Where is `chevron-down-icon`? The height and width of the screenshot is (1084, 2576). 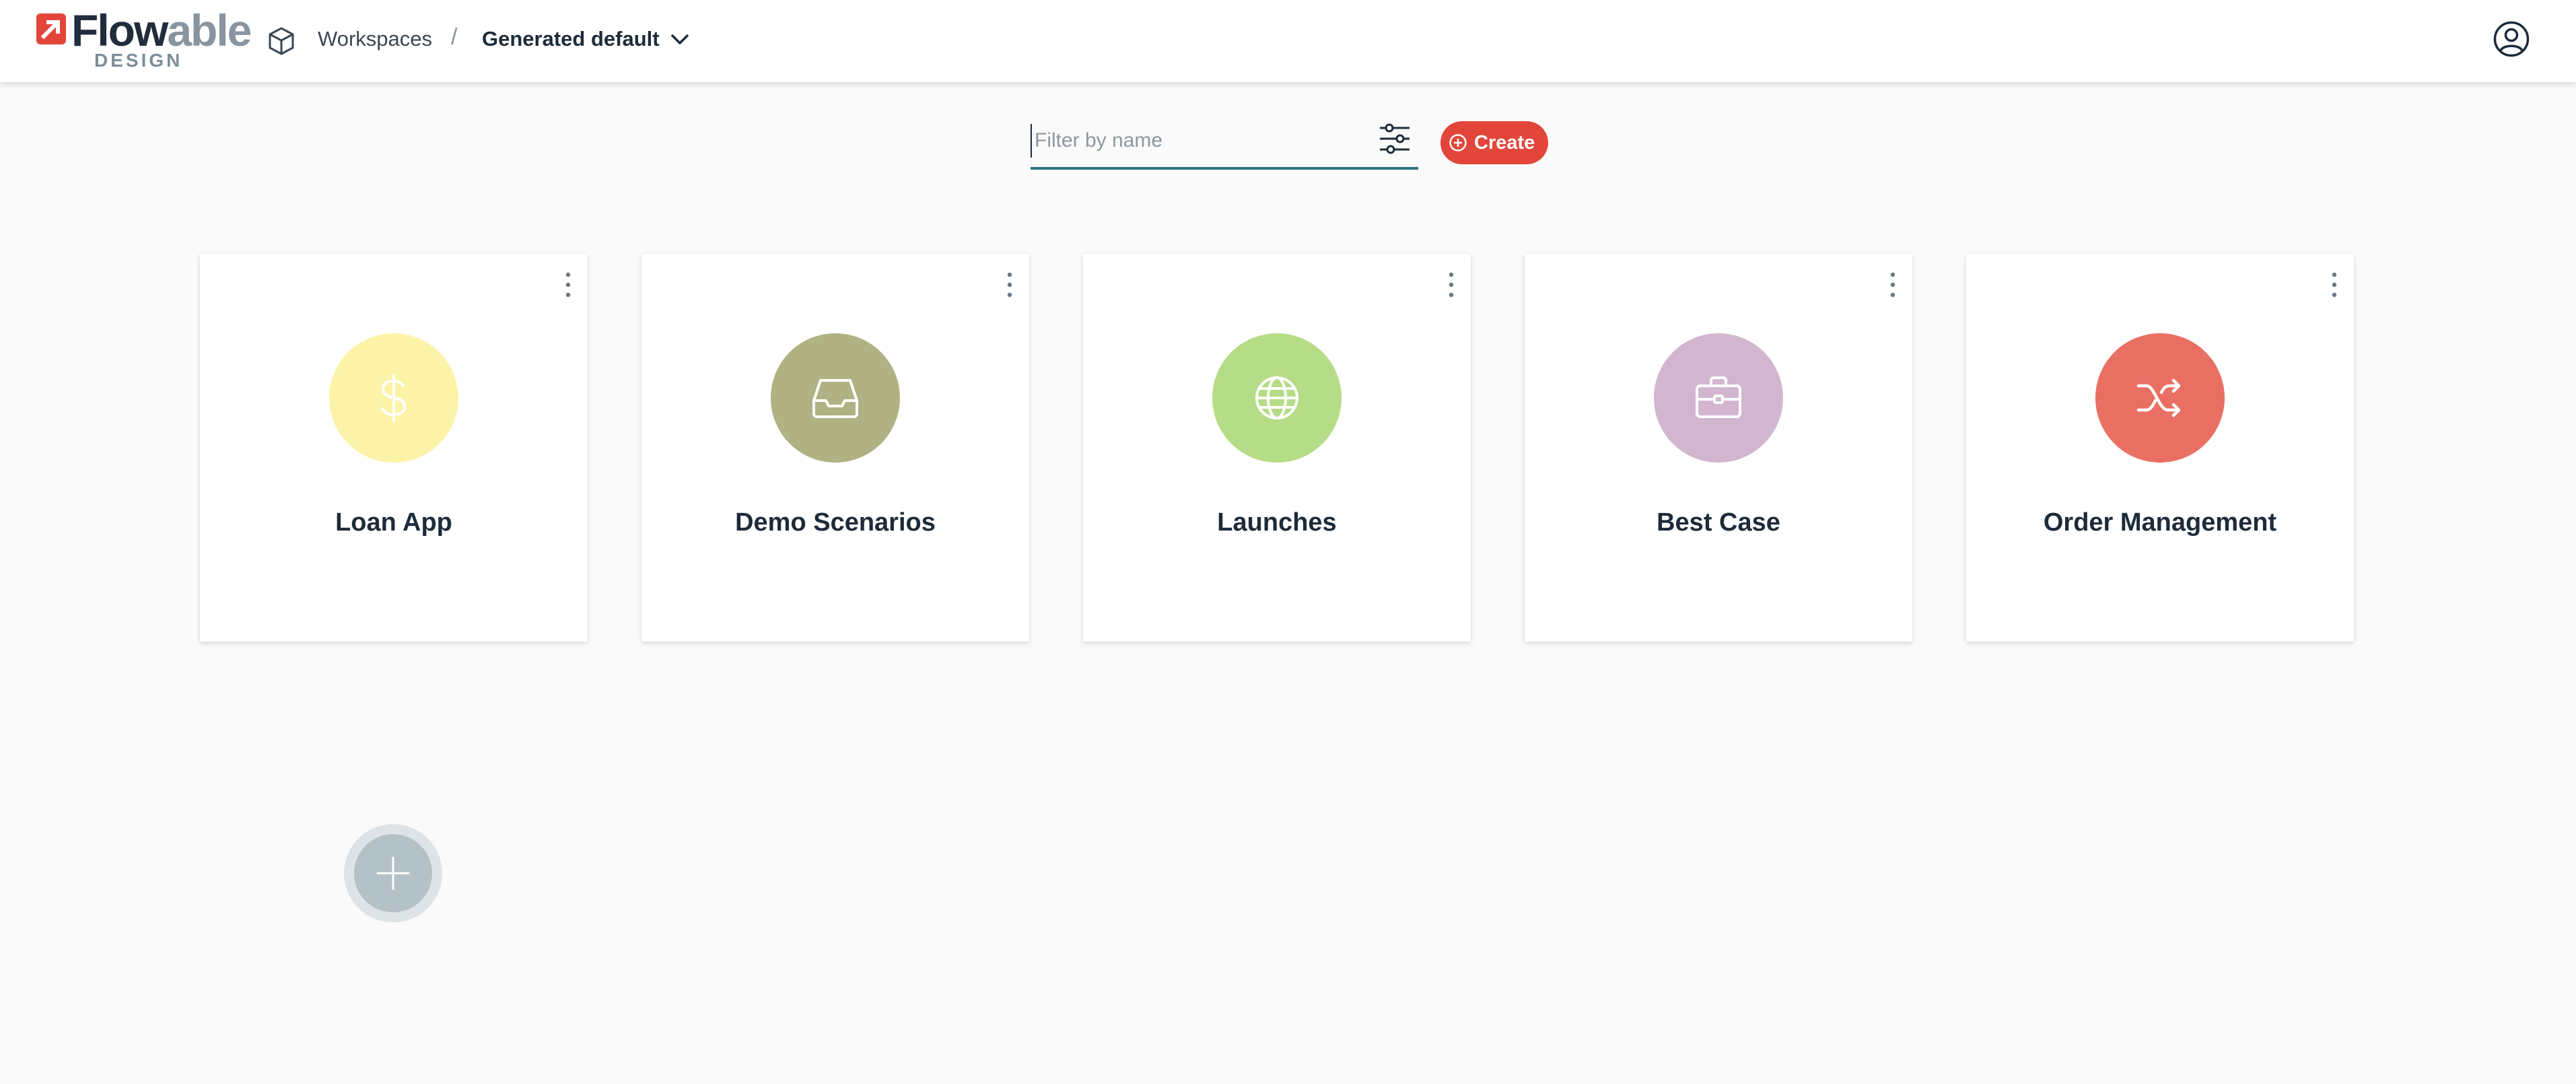
chevron-down-icon is located at coordinates (679, 39).